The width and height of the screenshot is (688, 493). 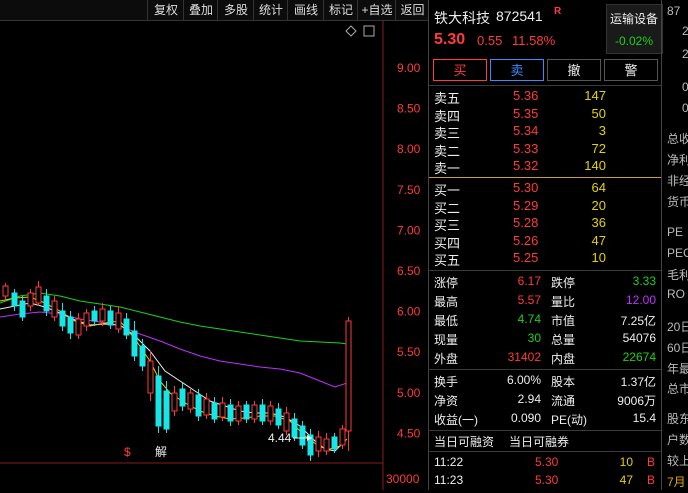 What do you see at coordinates (526, 148) in the screenshot?
I see `order-book-price: 5.33` at bounding box center [526, 148].